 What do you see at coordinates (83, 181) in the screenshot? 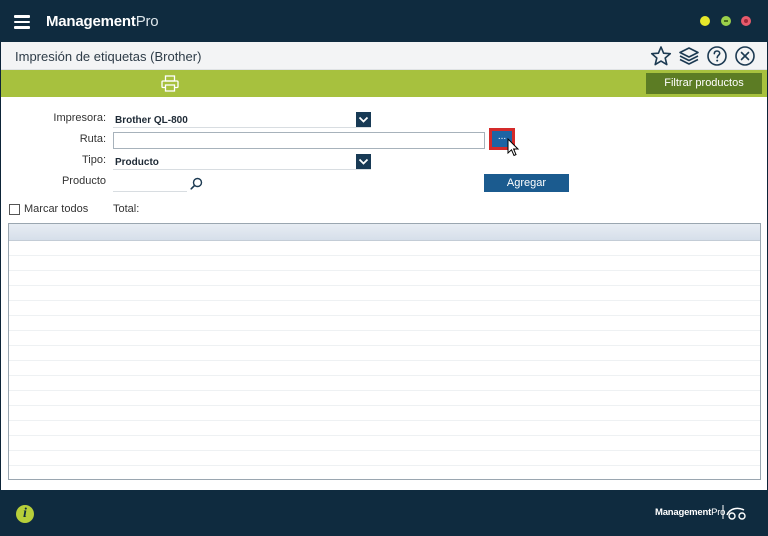
I see `product-label: Producto` at bounding box center [83, 181].